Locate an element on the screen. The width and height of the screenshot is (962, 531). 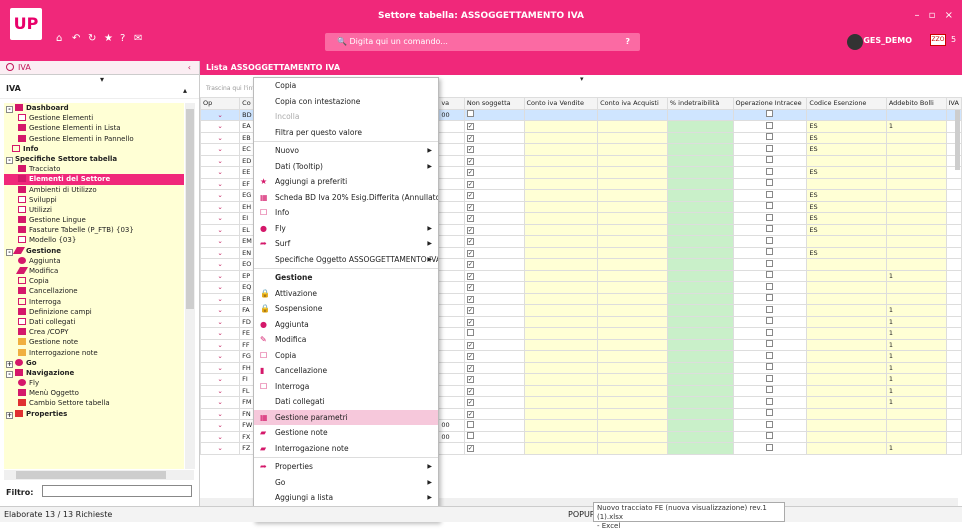
window-controls: – ▫ × is located at coordinates (935, 15).